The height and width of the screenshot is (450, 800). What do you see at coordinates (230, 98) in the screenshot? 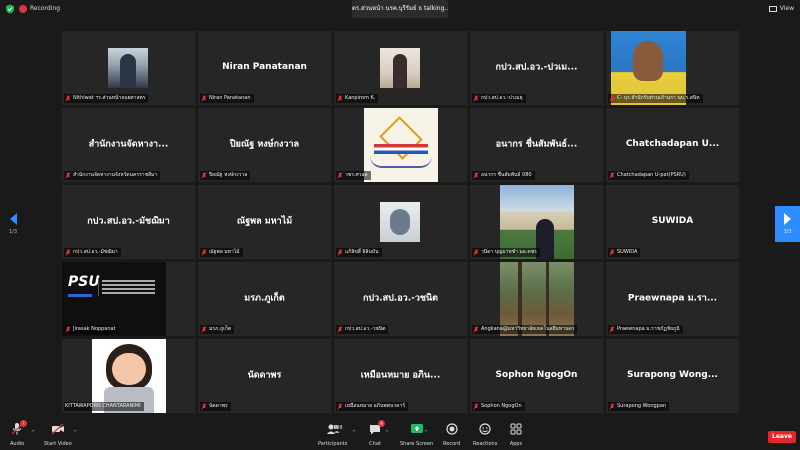
I see `participant-name: Niran Panatanan` at bounding box center [230, 98].